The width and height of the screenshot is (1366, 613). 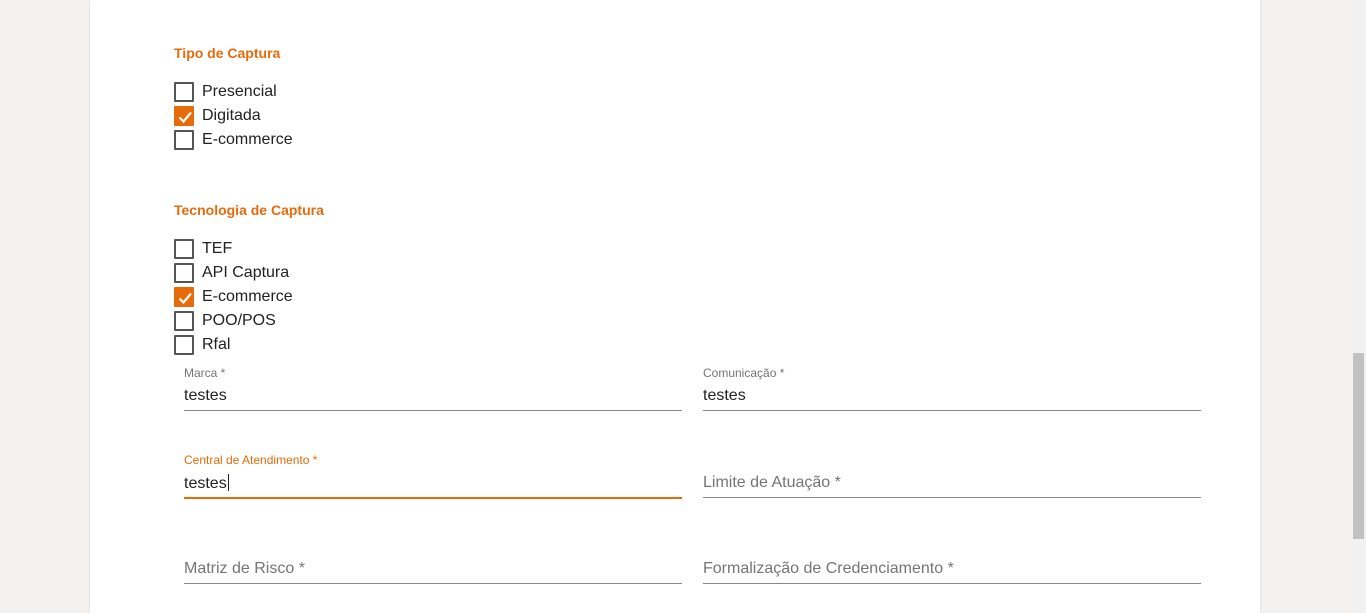 I want to click on checkbox-ecommerce-tec: E-commerce, so click(x=233, y=297).